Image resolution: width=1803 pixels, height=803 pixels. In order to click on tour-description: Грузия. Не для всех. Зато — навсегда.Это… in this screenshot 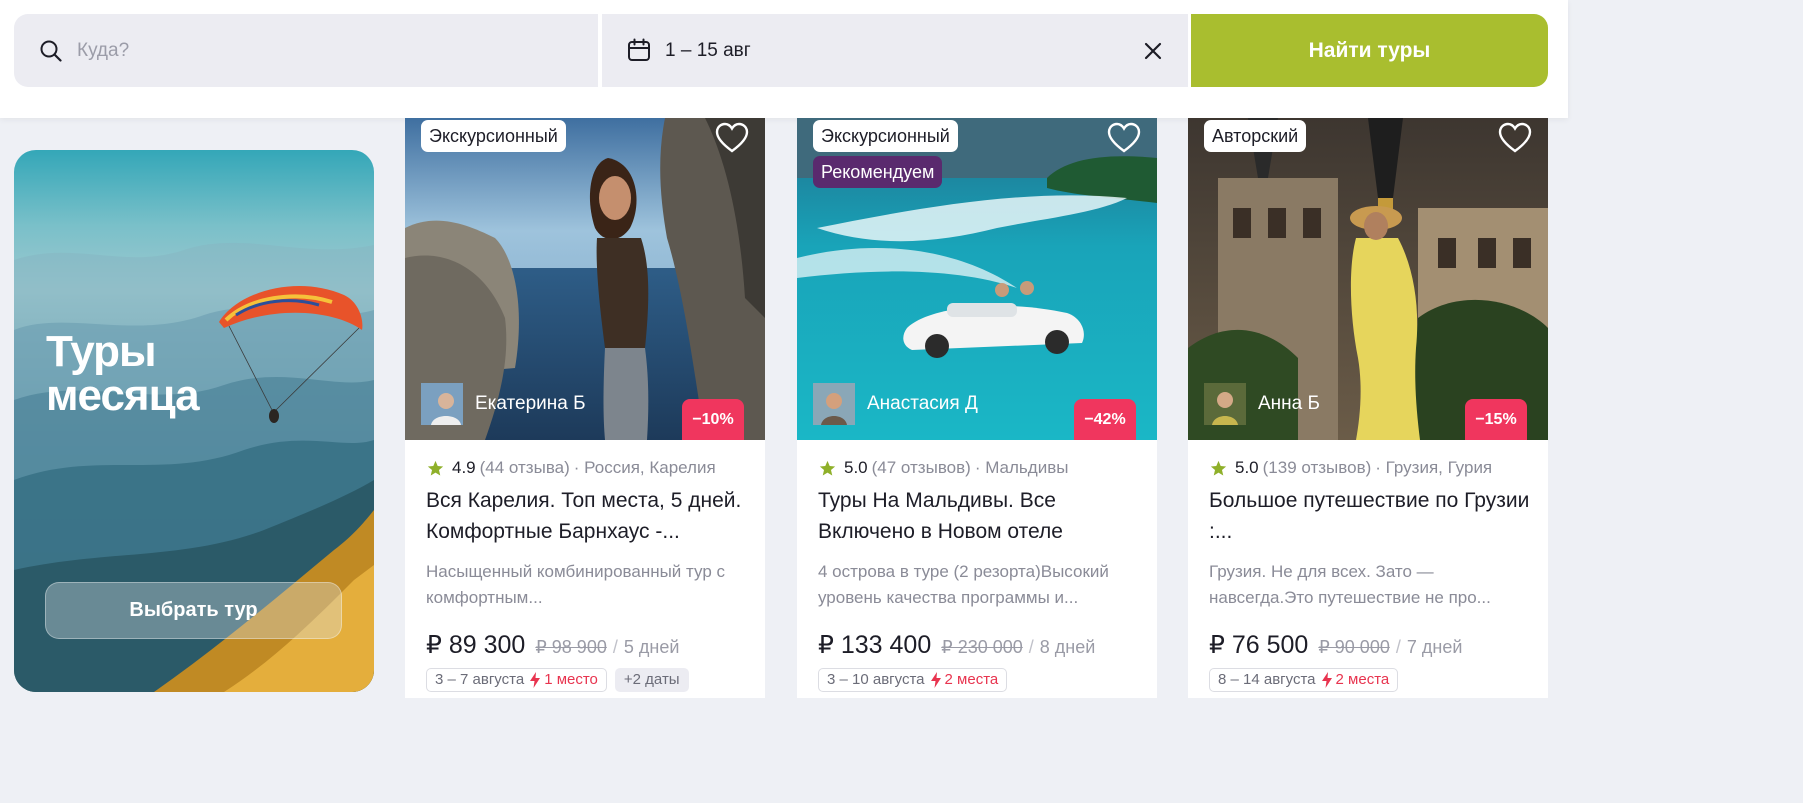, I will do `click(1350, 584)`.